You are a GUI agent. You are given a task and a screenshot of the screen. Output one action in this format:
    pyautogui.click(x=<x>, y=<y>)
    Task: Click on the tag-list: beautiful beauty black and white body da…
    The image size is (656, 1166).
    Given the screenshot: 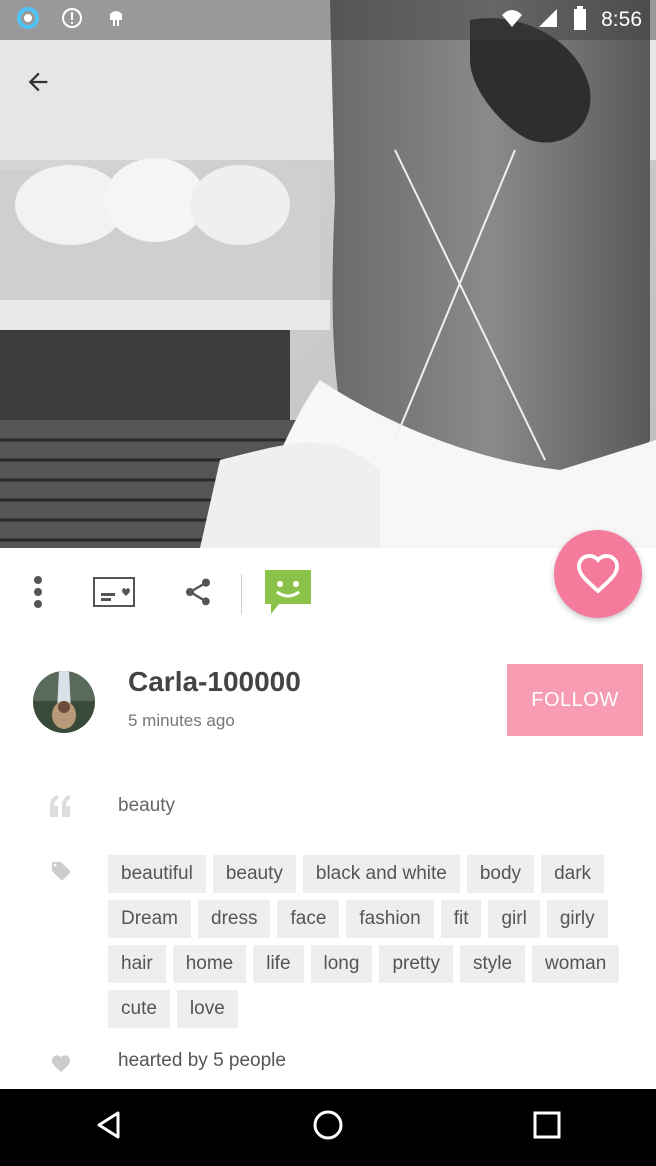 What is the action you would take?
    pyautogui.click(x=368, y=941)
    